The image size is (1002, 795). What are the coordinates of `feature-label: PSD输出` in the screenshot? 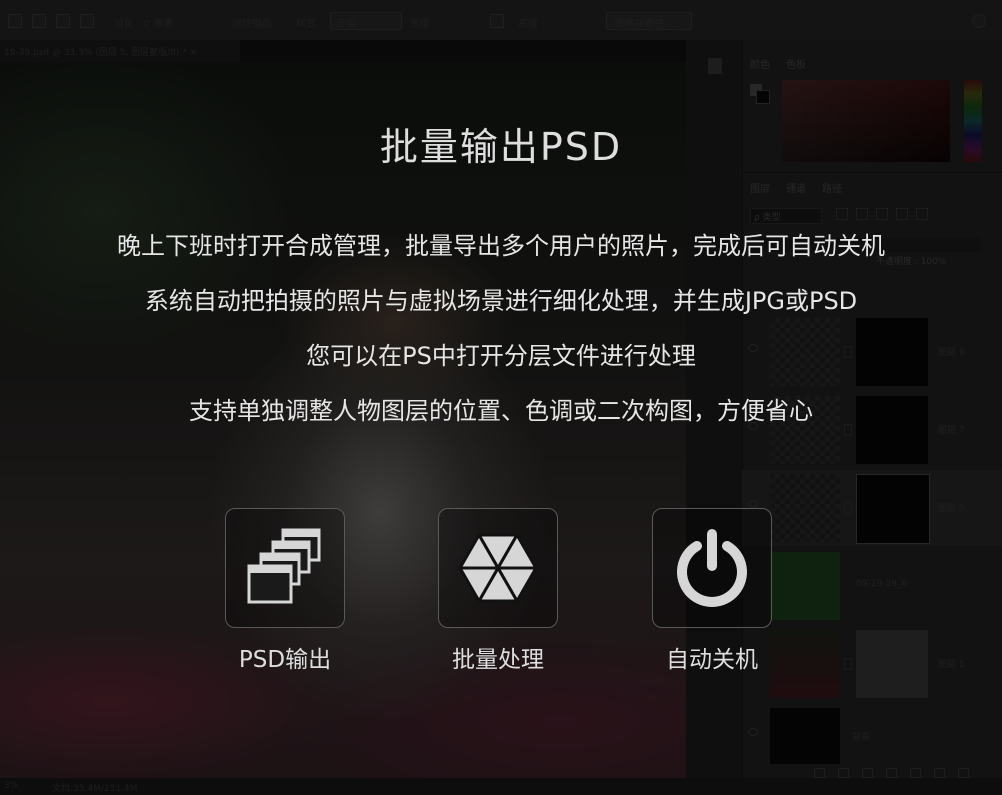 It's located at (285, 660).